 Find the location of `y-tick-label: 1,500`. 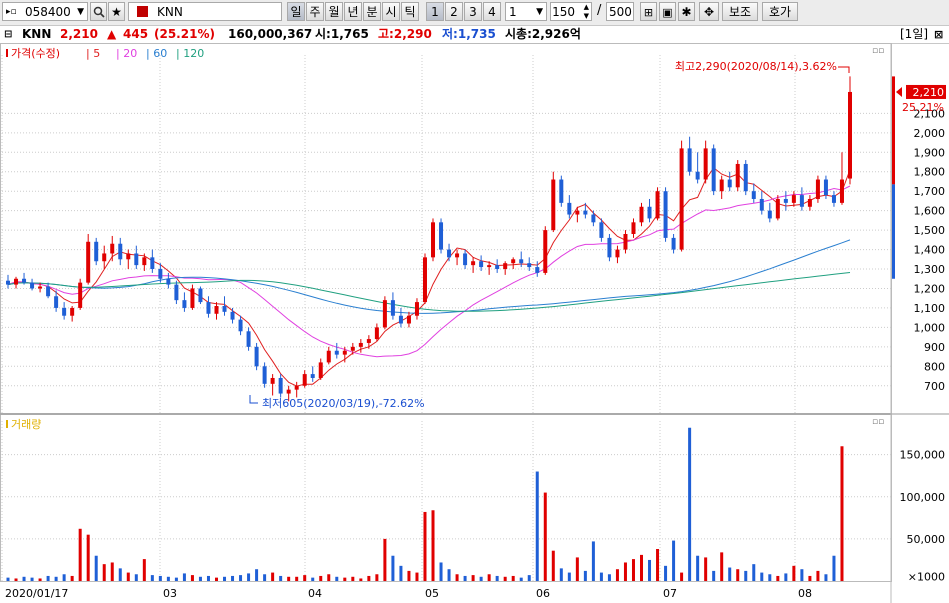

y-tick-label: 1,500 is located at coordinates (930, 230).